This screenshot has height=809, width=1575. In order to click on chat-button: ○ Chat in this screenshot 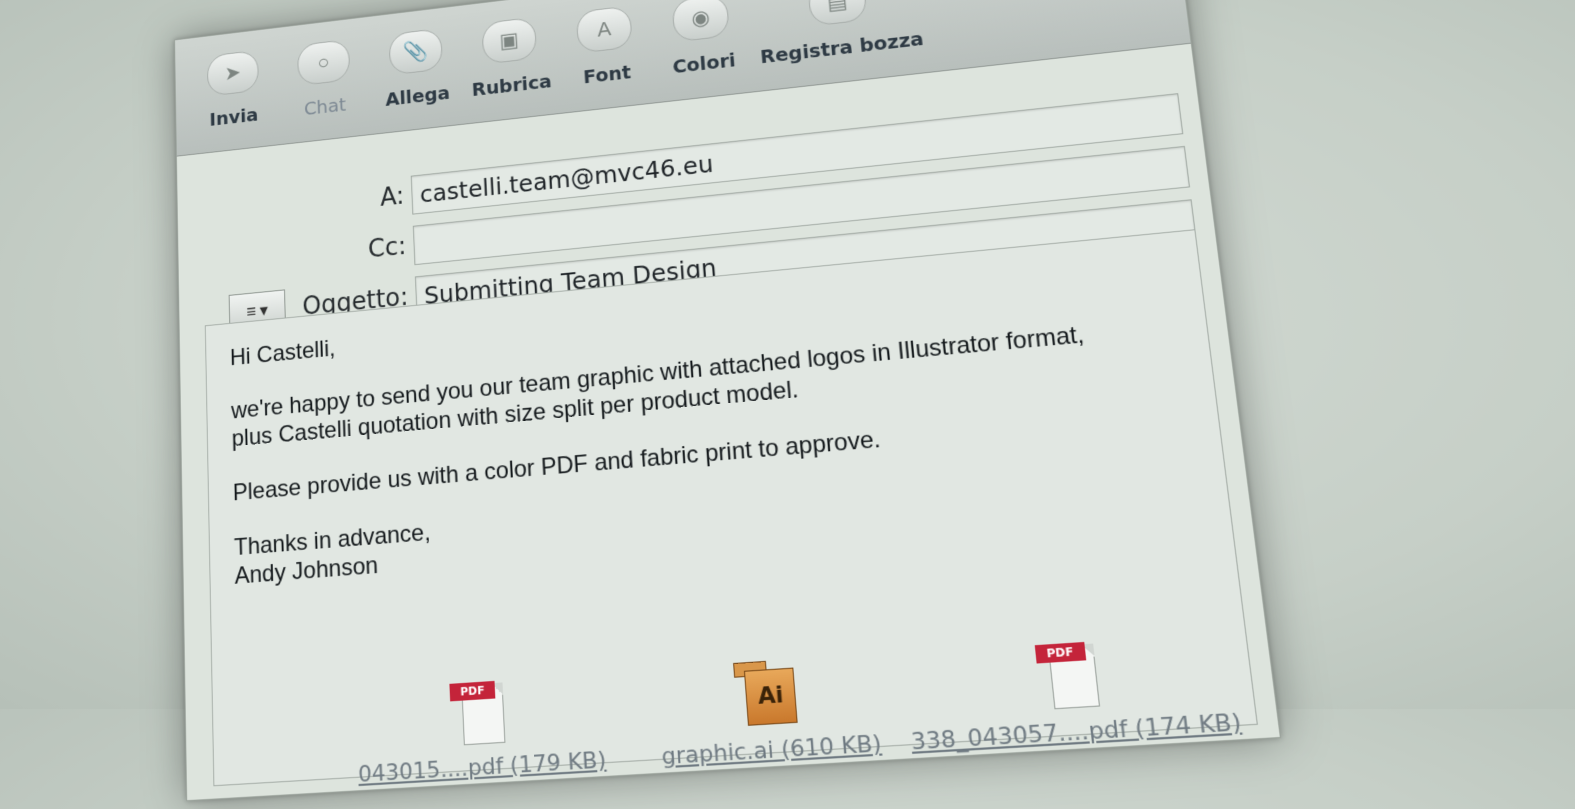, I will do `click(324, 79)`.